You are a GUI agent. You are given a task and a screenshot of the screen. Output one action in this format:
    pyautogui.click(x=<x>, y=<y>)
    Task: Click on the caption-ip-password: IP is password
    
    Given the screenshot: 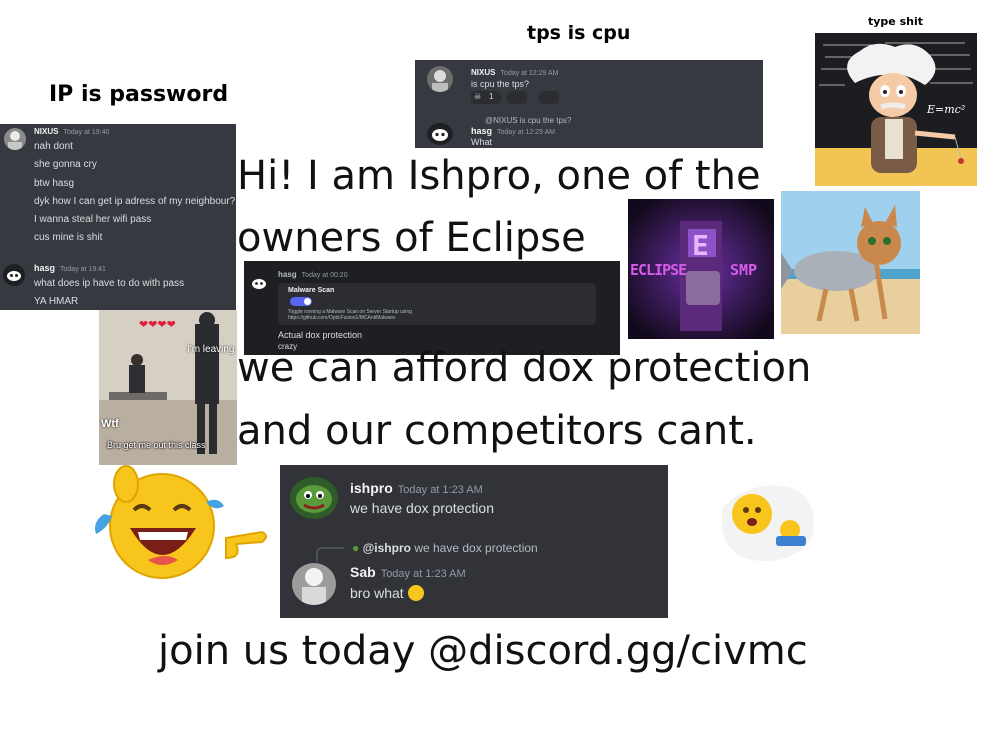 What is the action you would take?
    pyautogui.click(x=139, y=94)
    